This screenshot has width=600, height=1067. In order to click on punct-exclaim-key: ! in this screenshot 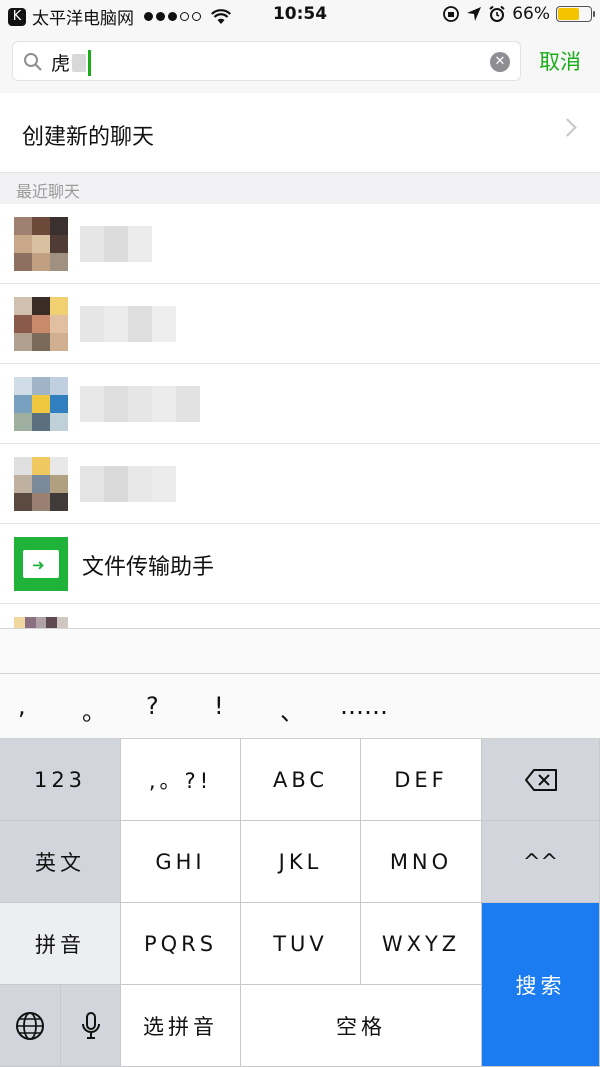, I will do `click(219, 706)`.